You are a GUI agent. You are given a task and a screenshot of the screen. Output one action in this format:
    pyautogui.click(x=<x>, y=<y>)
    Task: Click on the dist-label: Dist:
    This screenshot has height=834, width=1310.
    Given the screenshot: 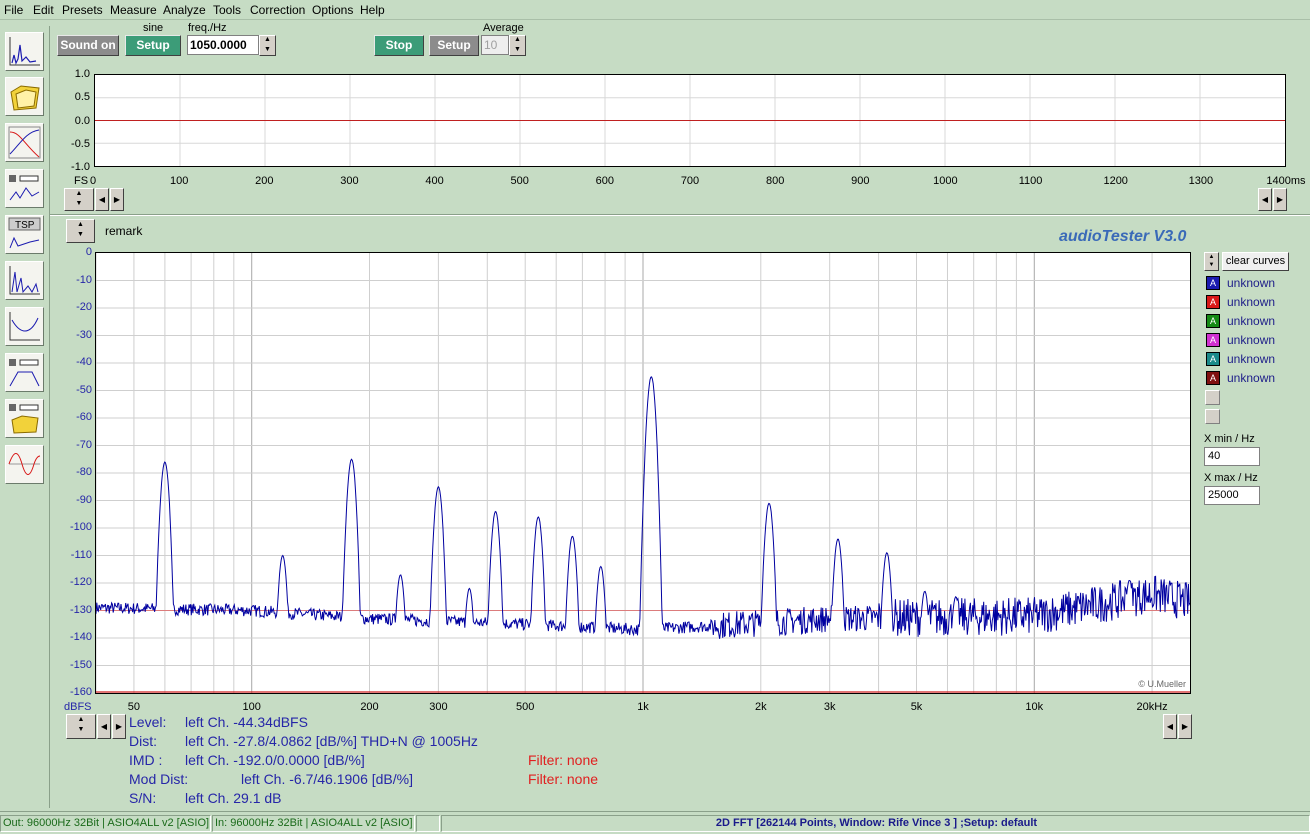 What is the action you would take?
    pyautogui.click(x=143, y=741)
    